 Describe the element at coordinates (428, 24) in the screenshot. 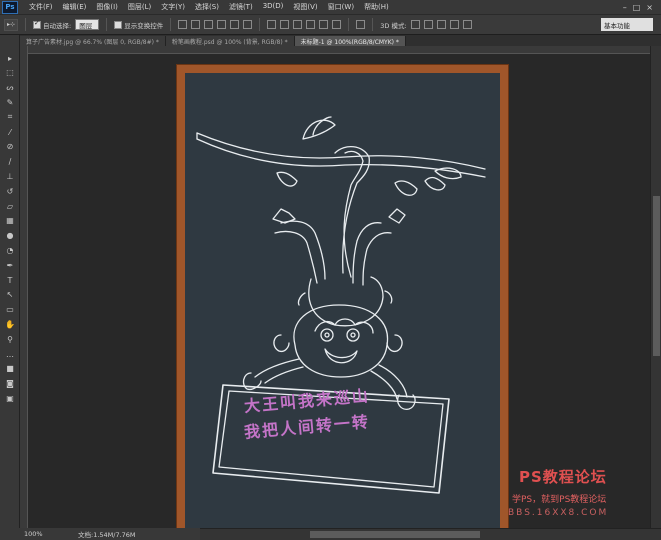

I see `3d-roll-icon` at that location.